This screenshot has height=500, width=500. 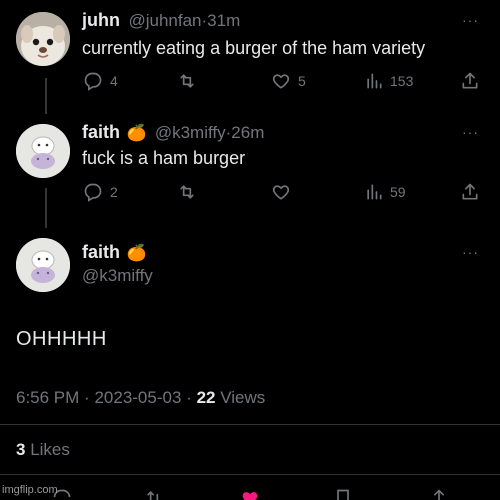 I want to click on like-count: 5, so click(x=302, y=81).